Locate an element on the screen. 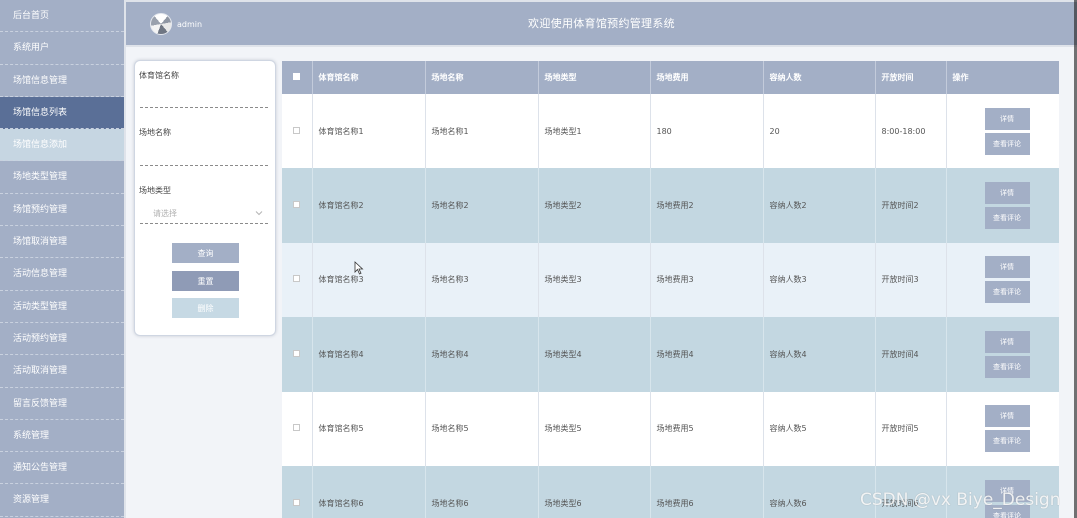 Image resolution: width=1077 pixels, height=518 pixels. cell-hours: 开放时间5 is located at coordinates (911, 428).